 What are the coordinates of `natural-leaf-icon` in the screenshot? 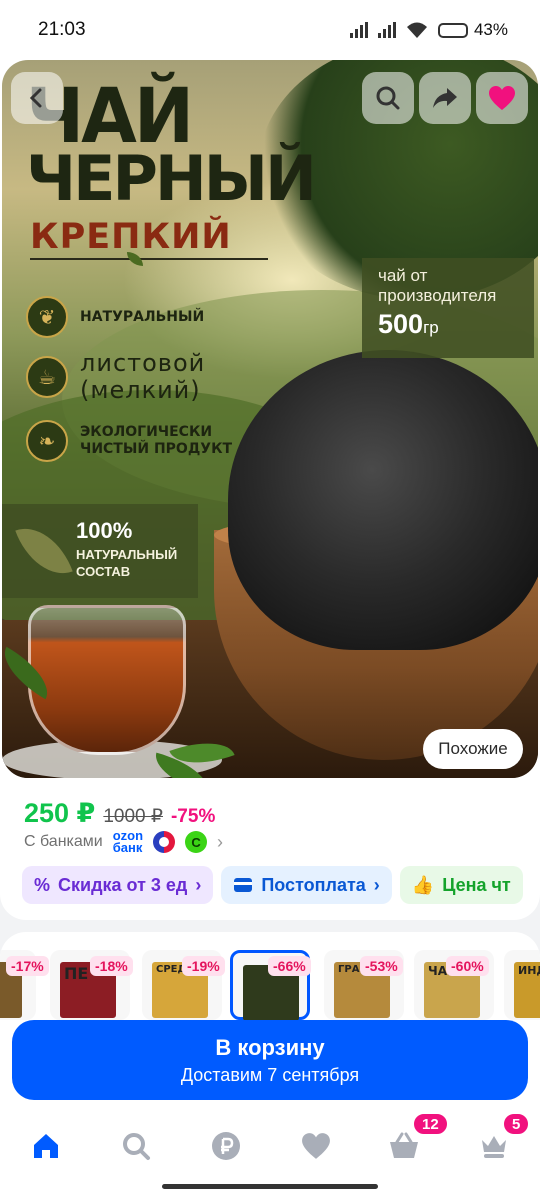 It's located at (44, 551).